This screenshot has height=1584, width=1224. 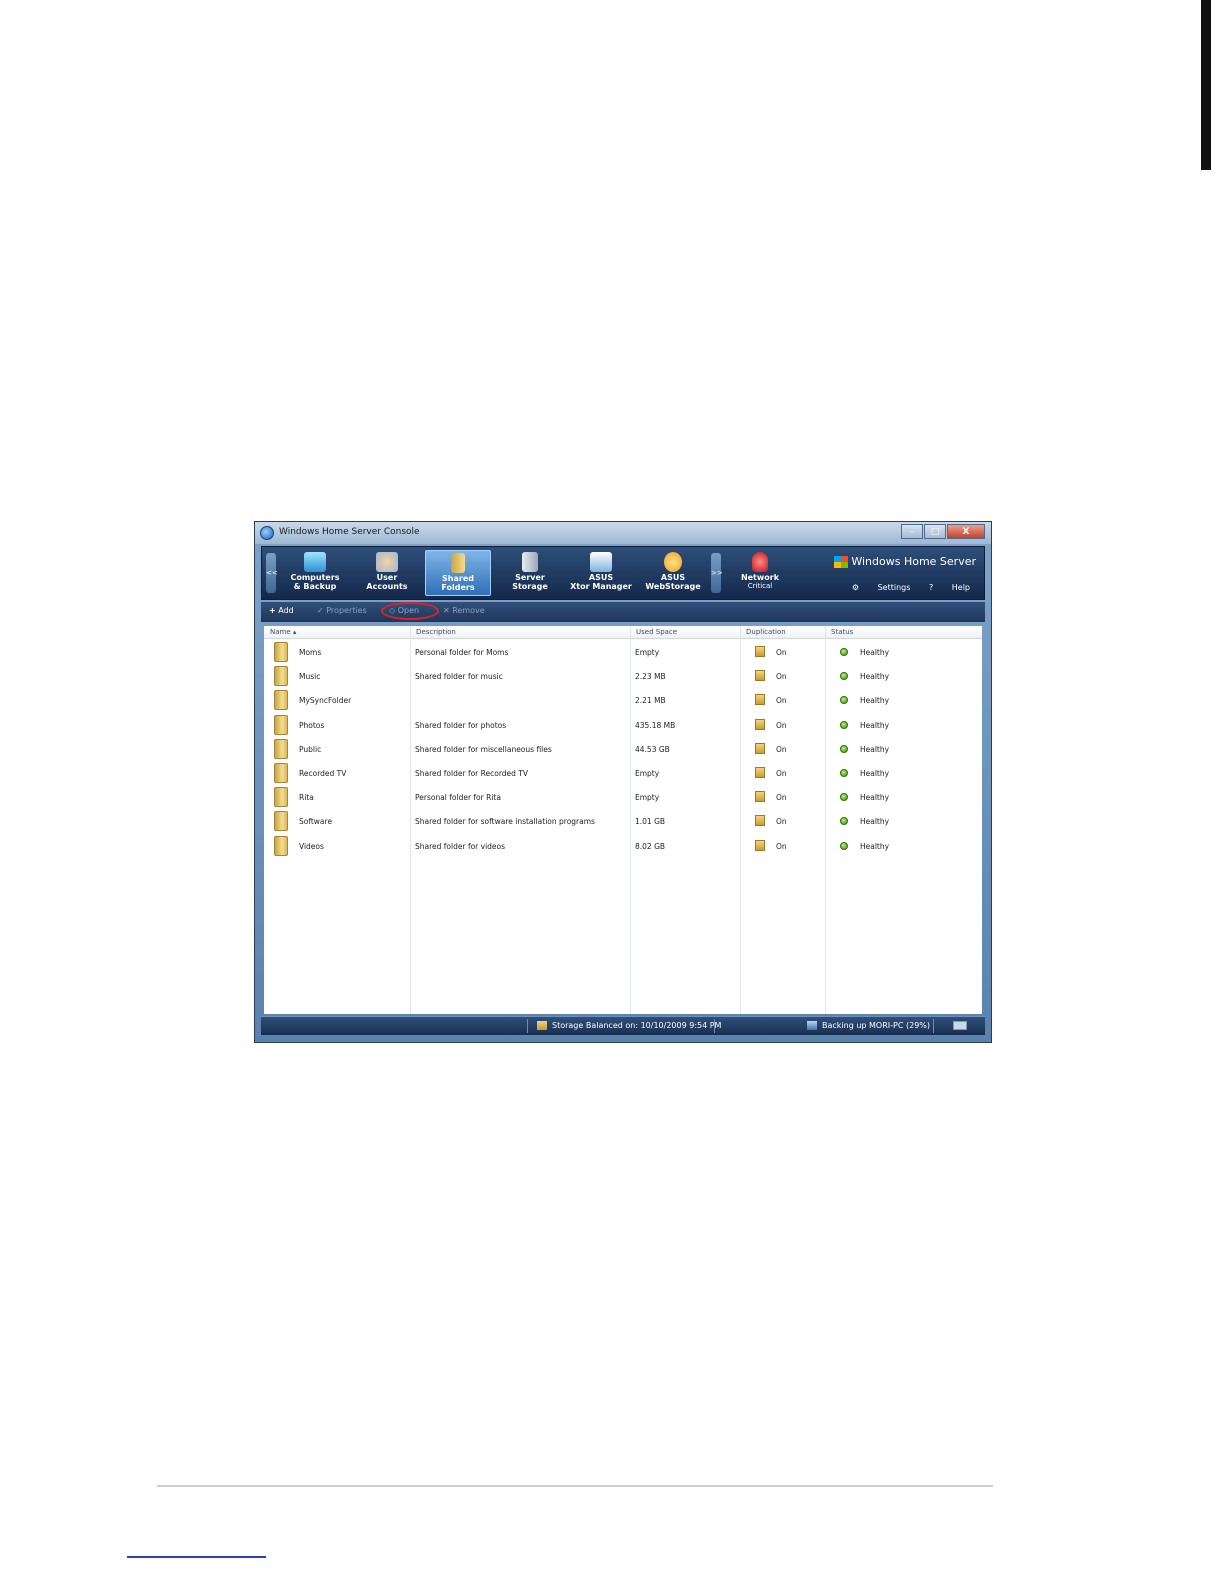 I want to click on help-link: ? Help, so click(x=949, y=587).